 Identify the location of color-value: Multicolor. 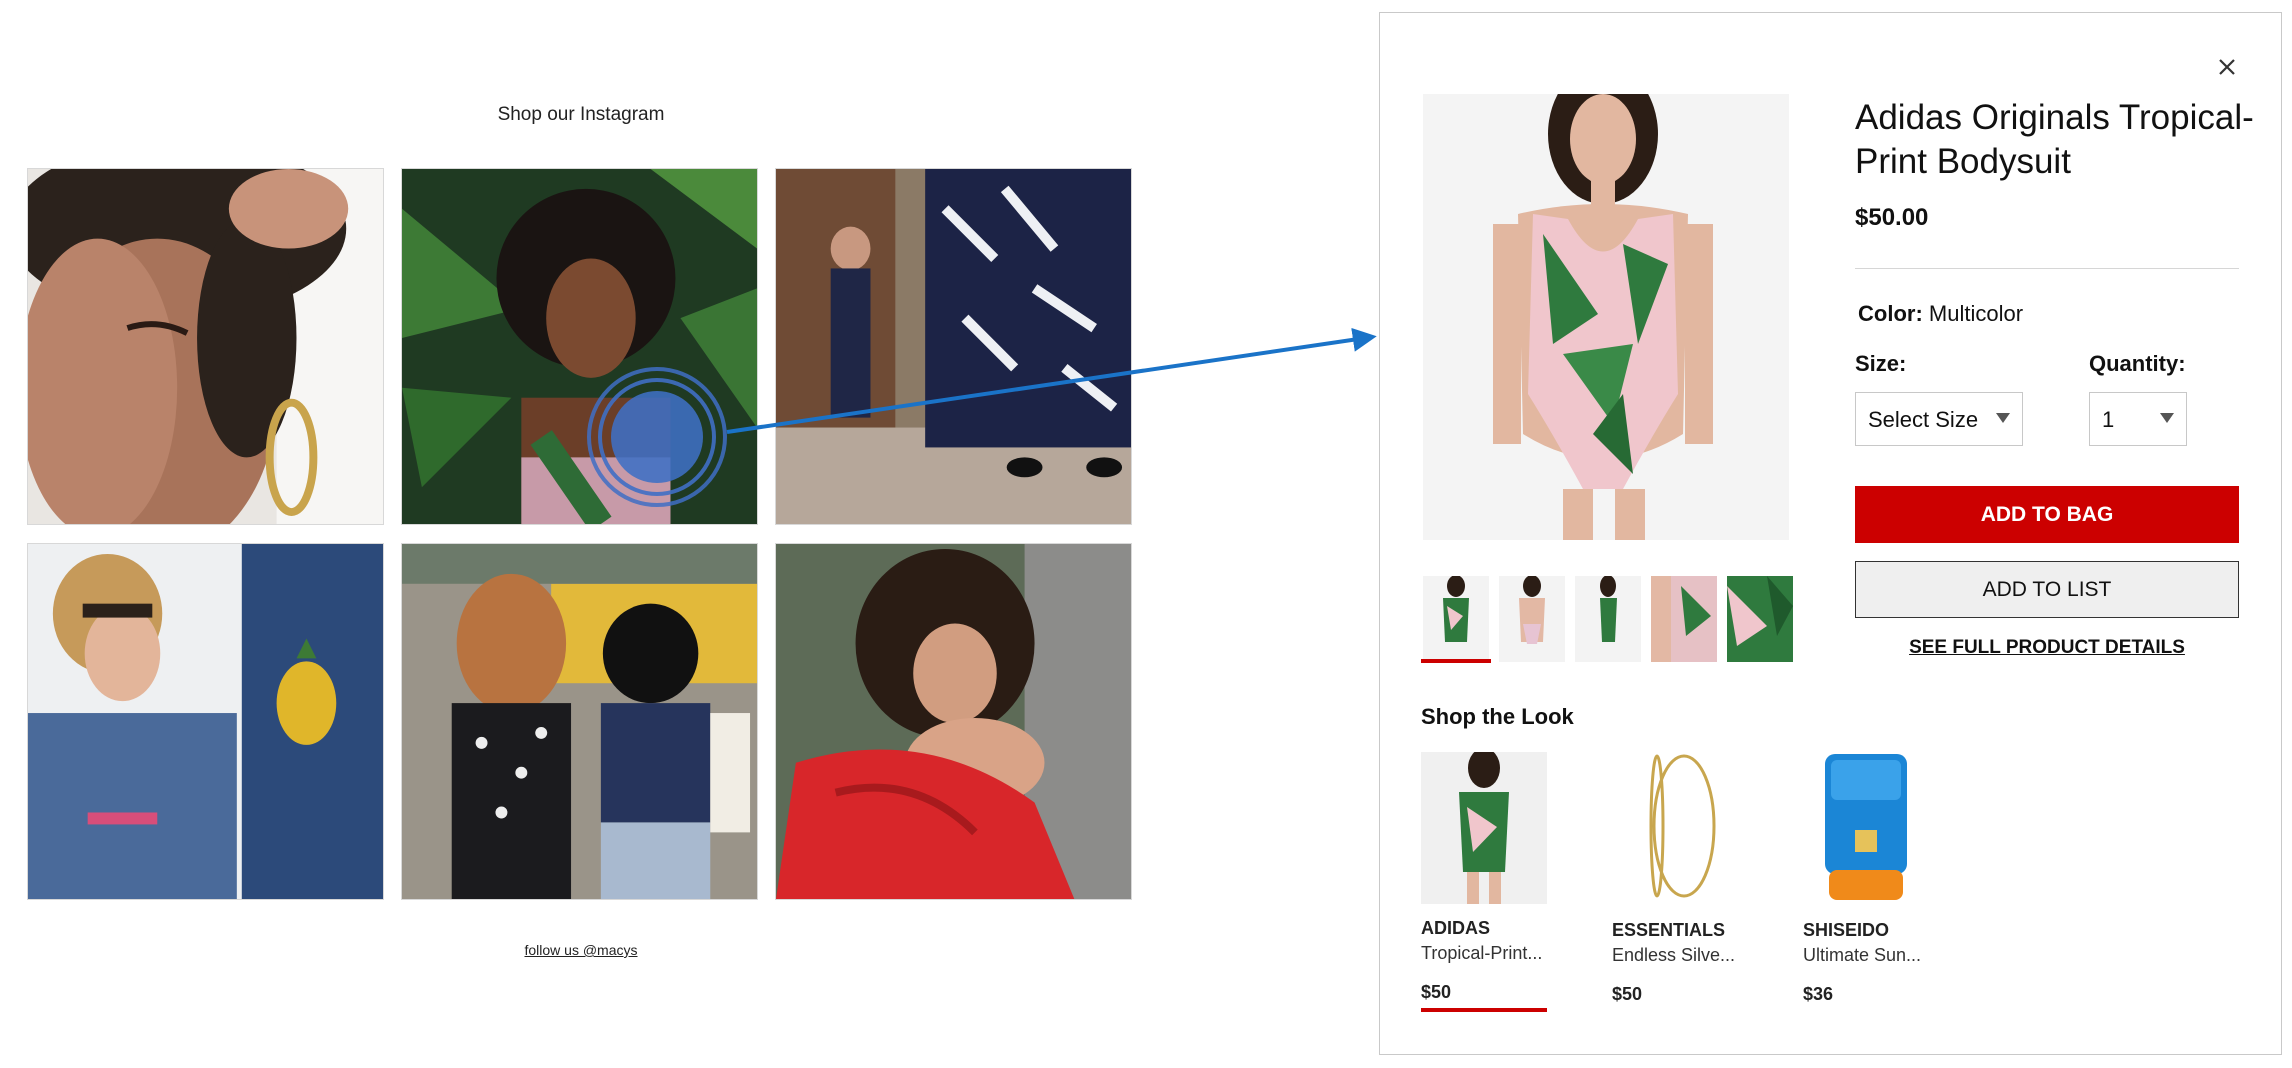
(1976, 313).